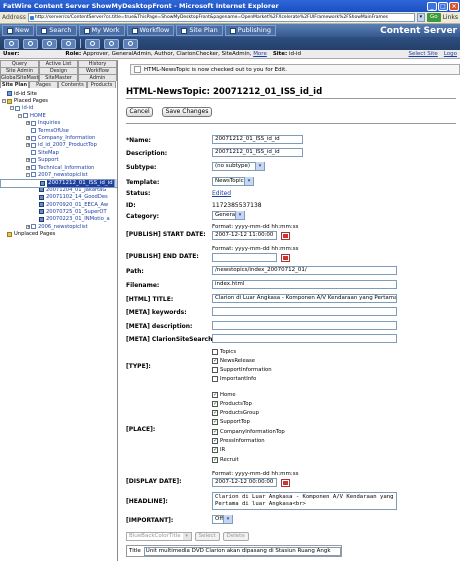 Image resolution: width=460 pixels, height=561 pixels. Describe the element at coordinates (19, 63) in the screenshot. I see `tab-query: Query` at that location.